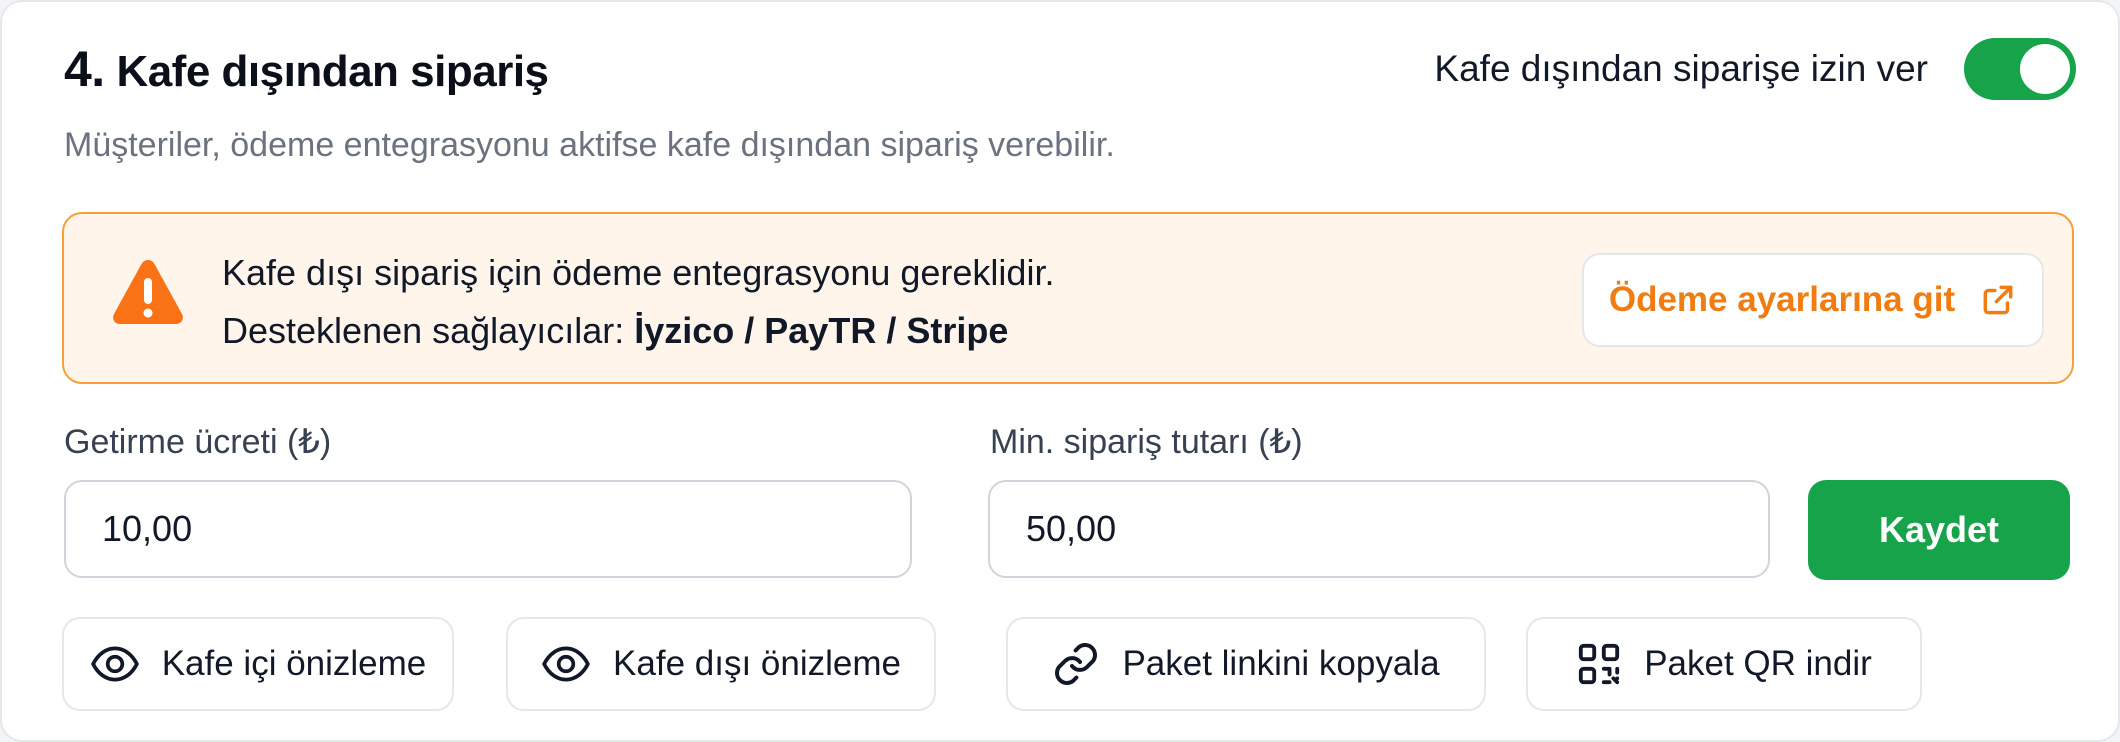 This screenshot has width=2120, height=742. What do you see at coordinates (1758, 663) in the screenshot?
I see `download-package-qr-label: Paket QR indir` at bounding box center [1758, 663].